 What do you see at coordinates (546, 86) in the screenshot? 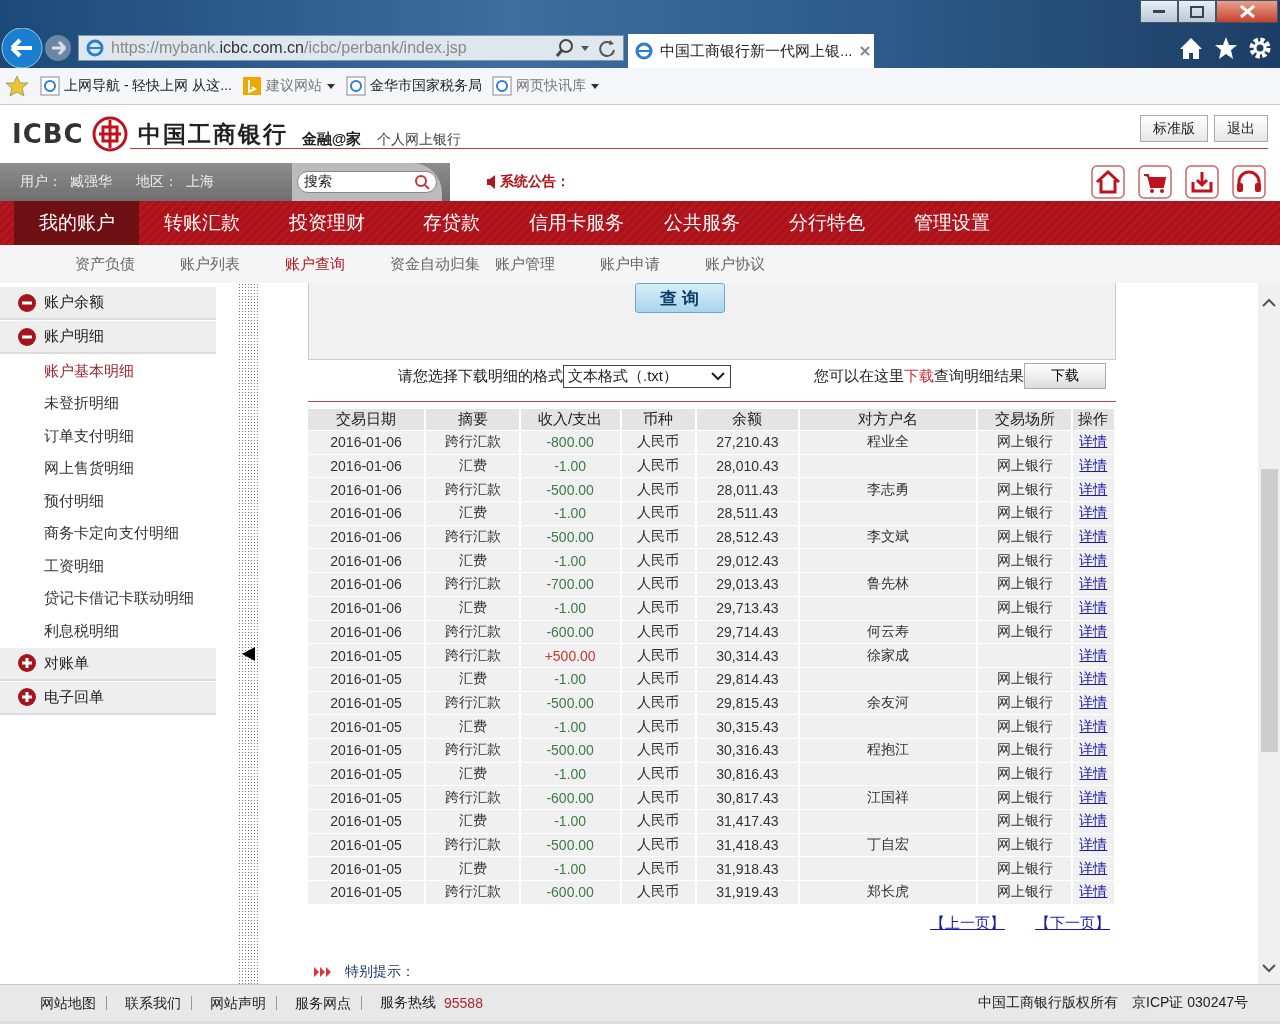
I see `favorites-item: 网页快讯库` at bounding box center [546, 86].